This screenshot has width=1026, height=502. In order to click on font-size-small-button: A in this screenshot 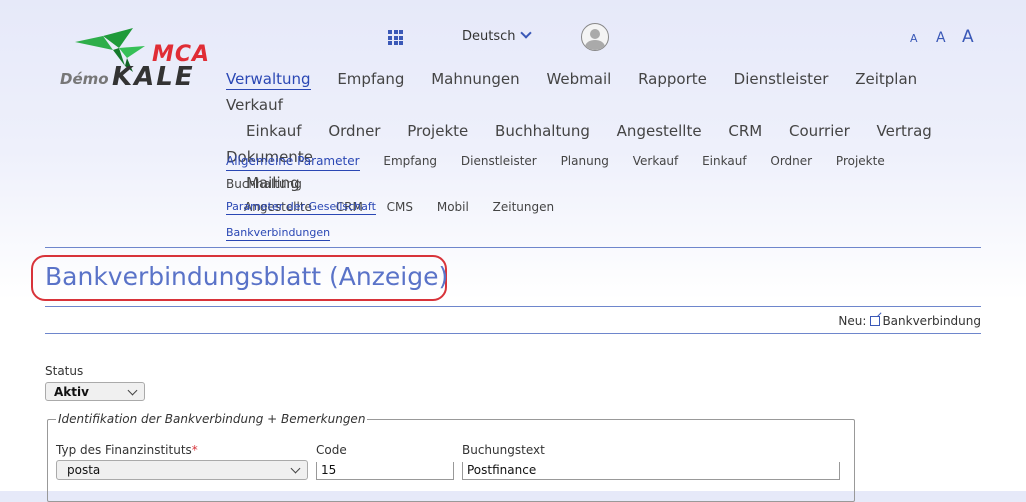, I will do `click(914, 38)`.